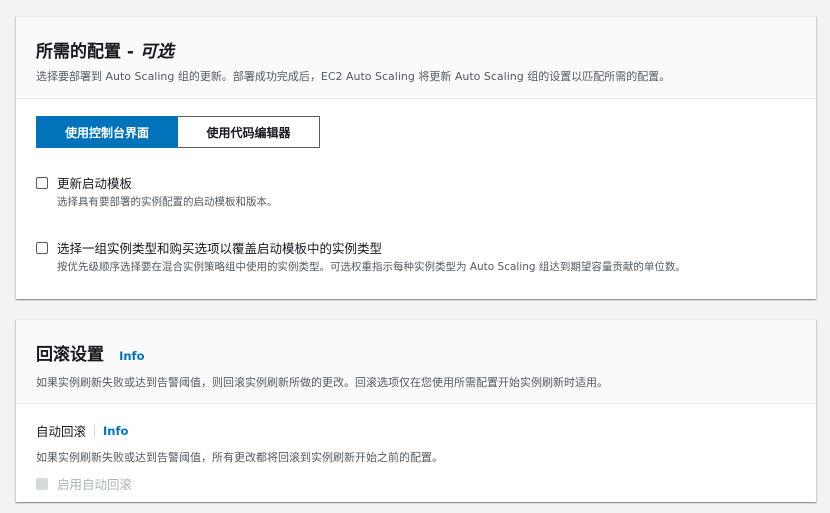 The image size is (830, 513). Describe the element at coordinates (42, 483) in the screenshot. I see `enable-auto-rollback-checkbox` at that location.